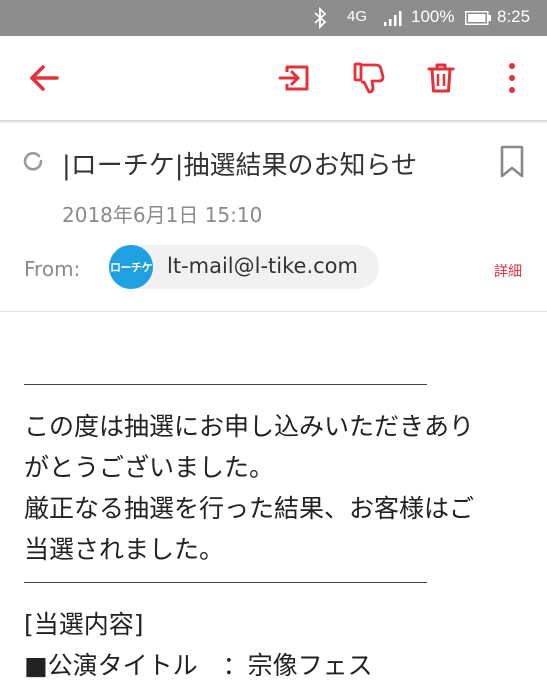 Image resolution: width=547 pixels, height=680 pixels. I want to click on toolbar-shadow, so click(273, 122).